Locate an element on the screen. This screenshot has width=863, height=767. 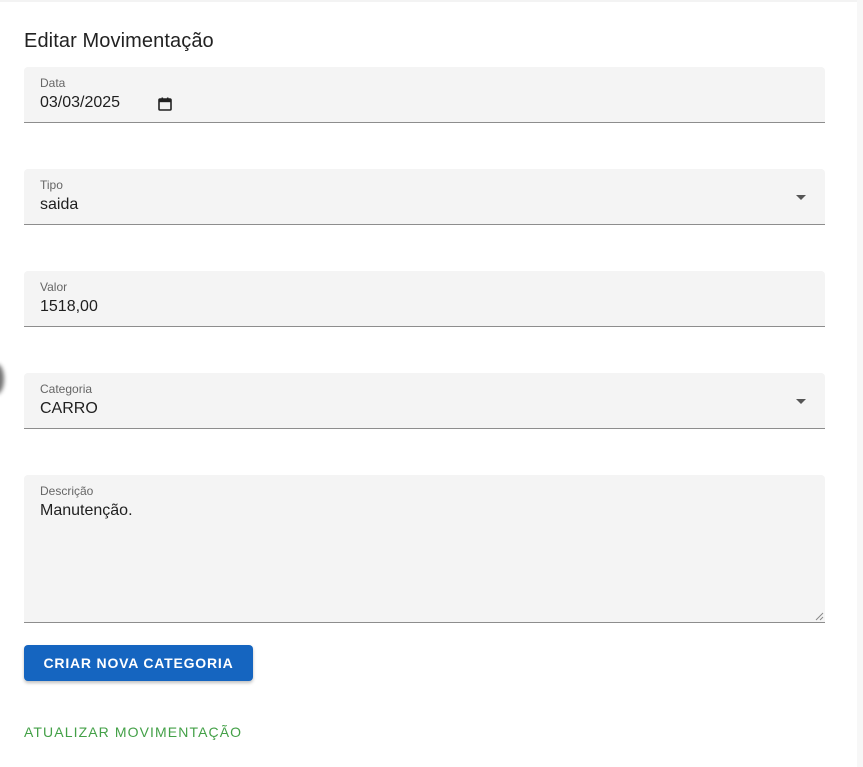
amount-field: Valor 1518,00 is located at coordinates (424, 299).